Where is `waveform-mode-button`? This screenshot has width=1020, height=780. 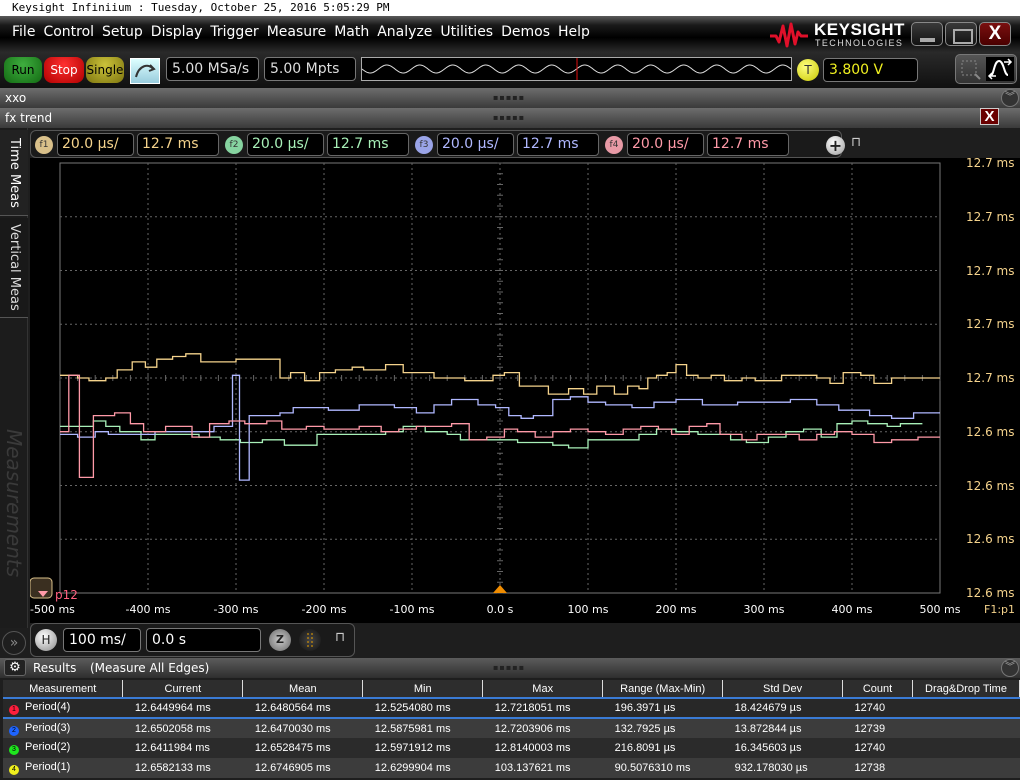 waveform-mode-button is located at coordinates (1000, 69).